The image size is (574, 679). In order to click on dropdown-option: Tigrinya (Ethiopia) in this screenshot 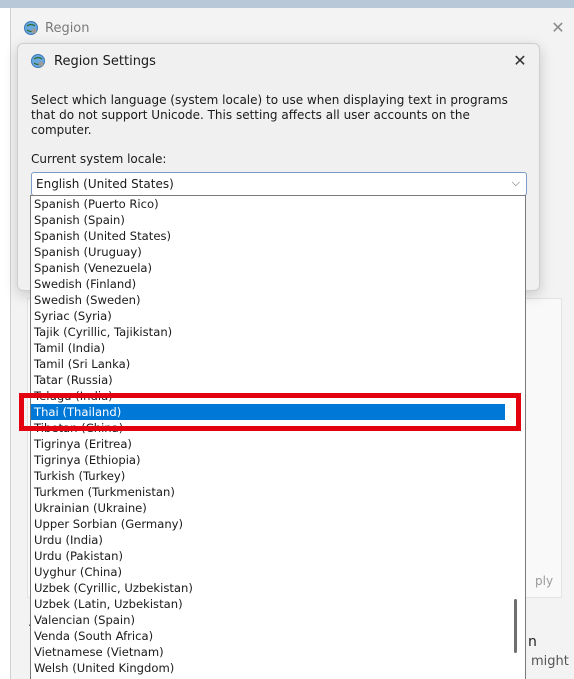, I will do `click(268, 460)`.